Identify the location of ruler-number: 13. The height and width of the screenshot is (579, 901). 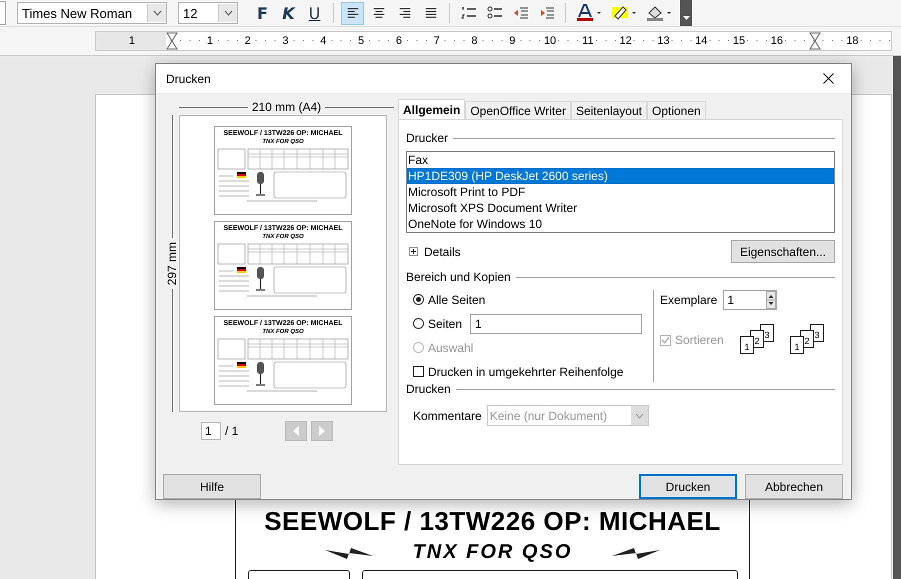
(663, 41).